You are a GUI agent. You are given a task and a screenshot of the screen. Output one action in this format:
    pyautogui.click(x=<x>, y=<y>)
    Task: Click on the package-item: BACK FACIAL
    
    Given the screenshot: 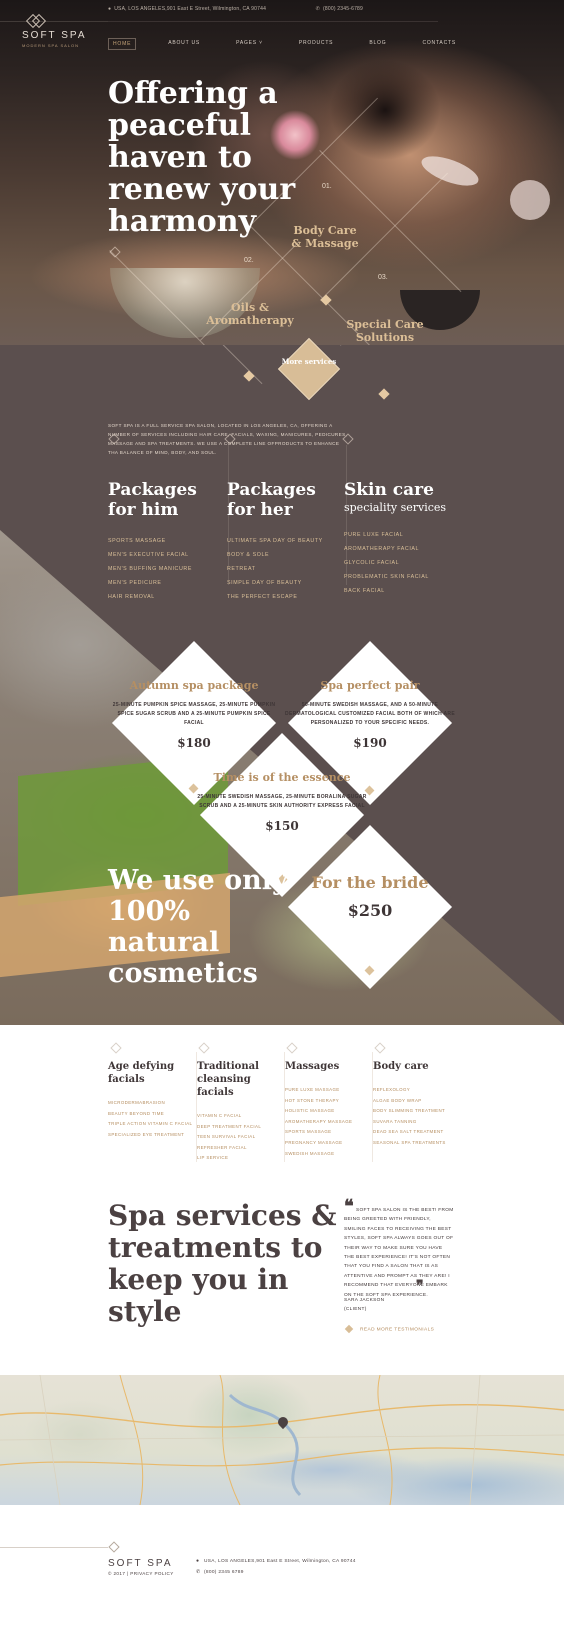 What is the action you would take?
    pyautogui.click(x=401, y=591)
    